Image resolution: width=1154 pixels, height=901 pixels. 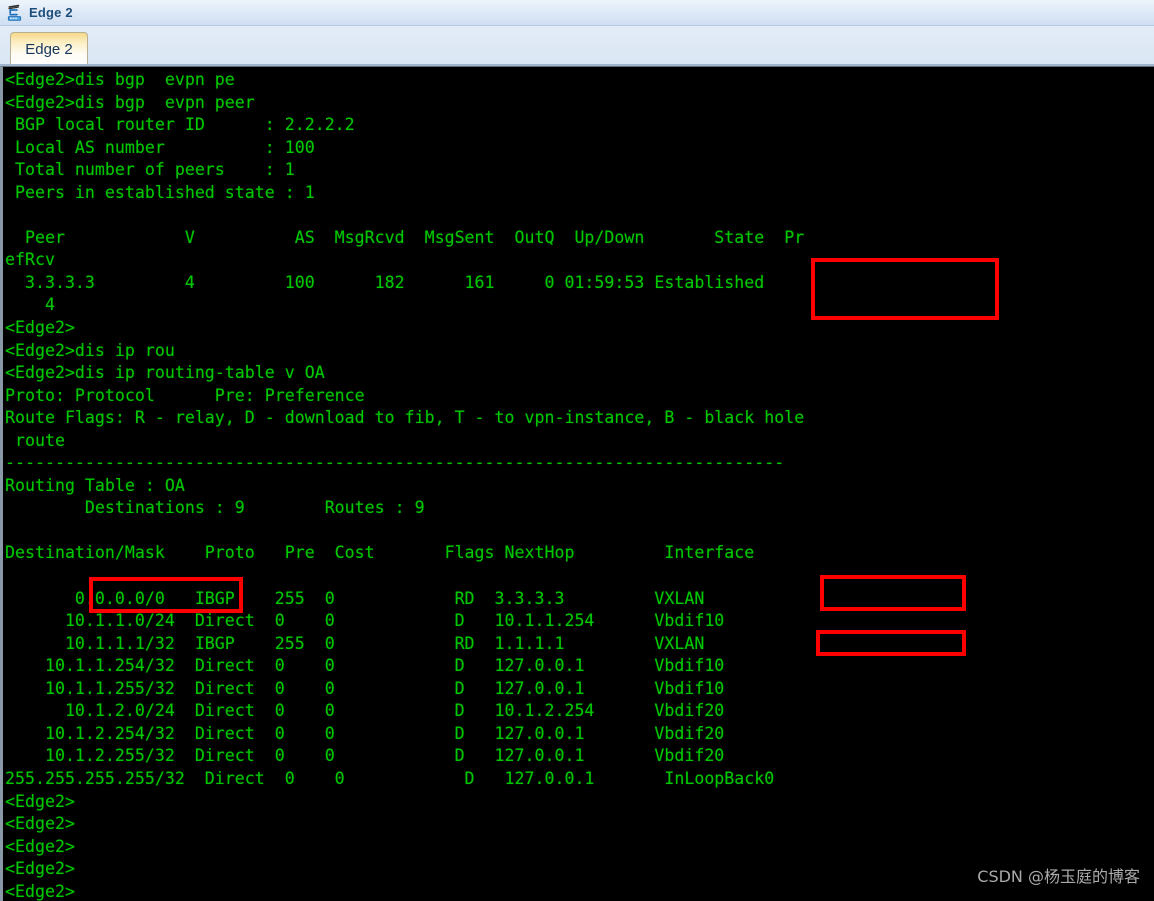 I want to click on watermark: CSDN @杨玉庭的博客, so click(x=1058, y=876).